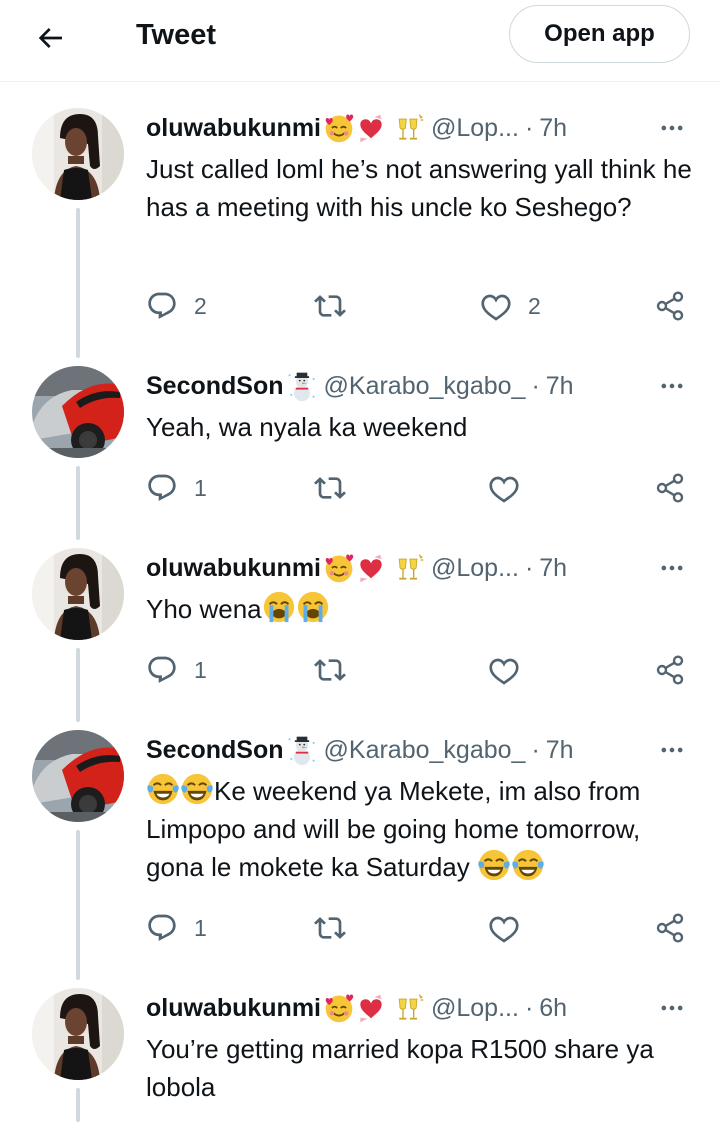  What do you see at coordinates (308, 867) in the screenshot?
I see `tweet-text: gona le mokete ka Saturday` at bounding box center [308, 867].